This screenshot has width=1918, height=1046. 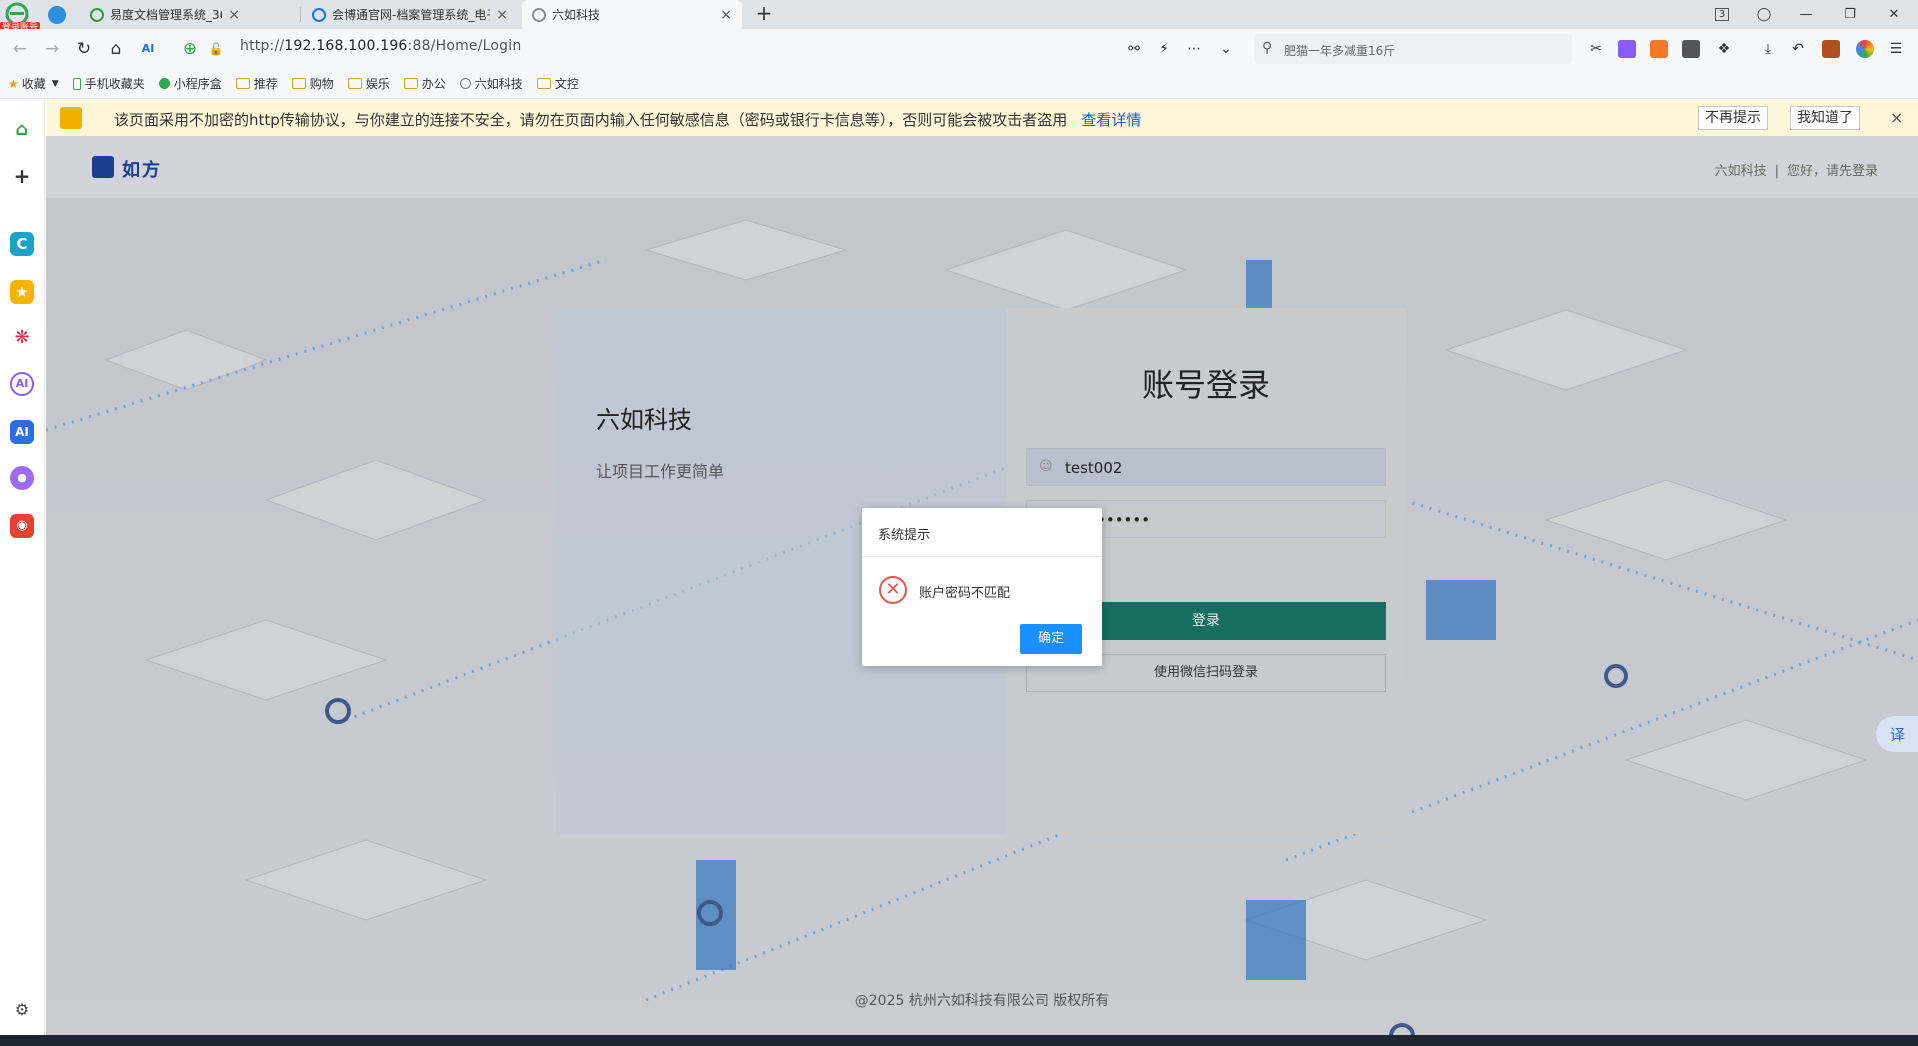 I want to click on 360-search-icon, so click(x=97, y=14).